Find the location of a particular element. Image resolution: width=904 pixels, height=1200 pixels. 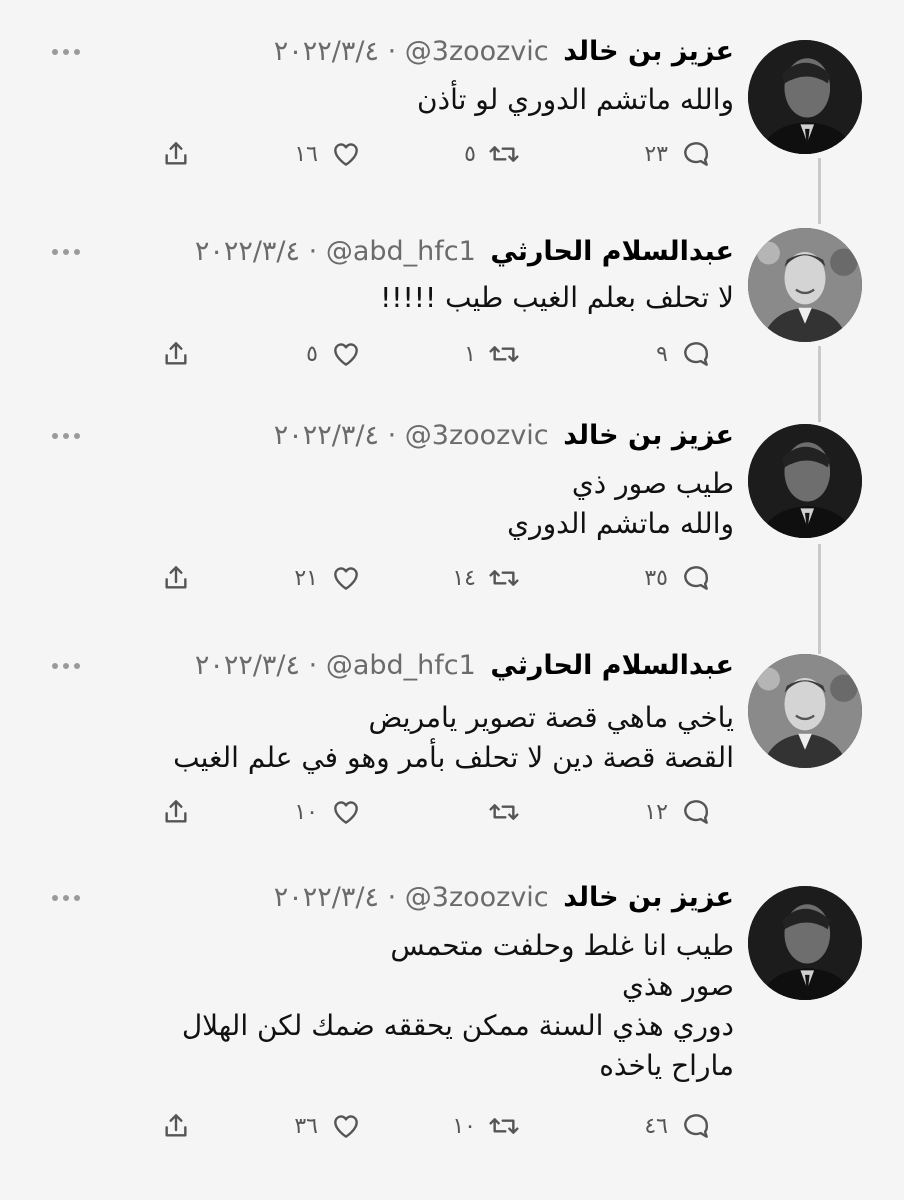

tweet-text: والله ماتشم الدوري لو تأذن is located at coordinates (389, 100).